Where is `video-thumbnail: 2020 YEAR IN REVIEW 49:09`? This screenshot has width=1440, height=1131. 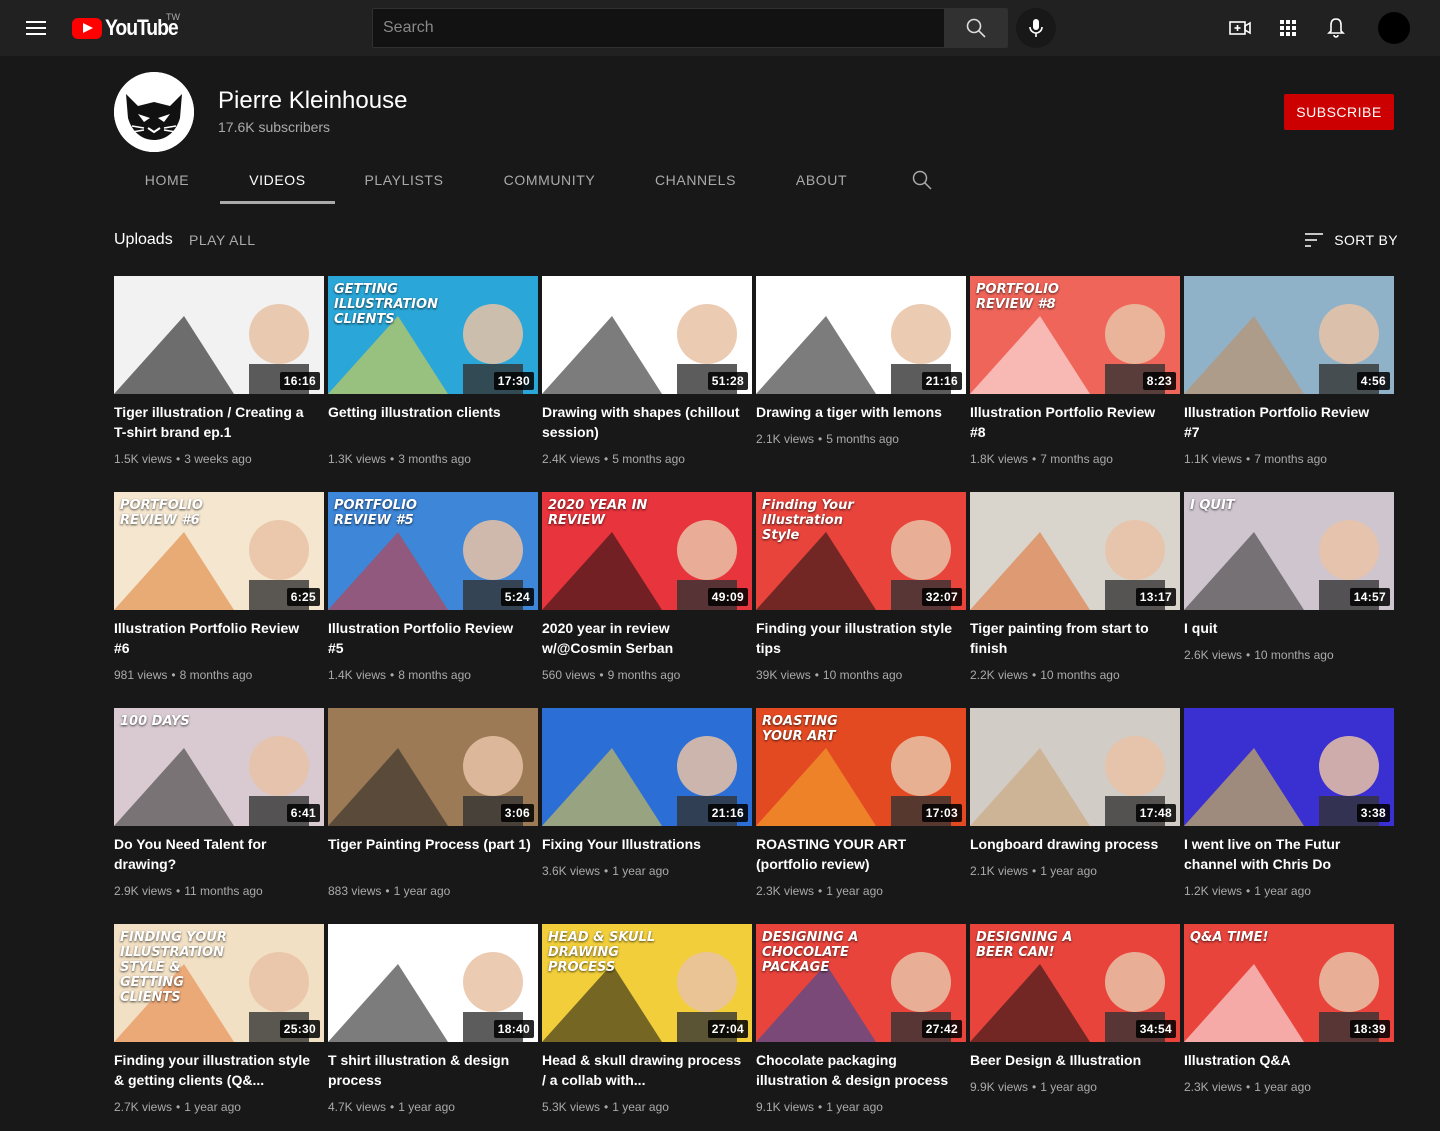 video-thumbnail: 2020 YEAR IN REVIEW 49:09 is located at coordinates (647, 551).